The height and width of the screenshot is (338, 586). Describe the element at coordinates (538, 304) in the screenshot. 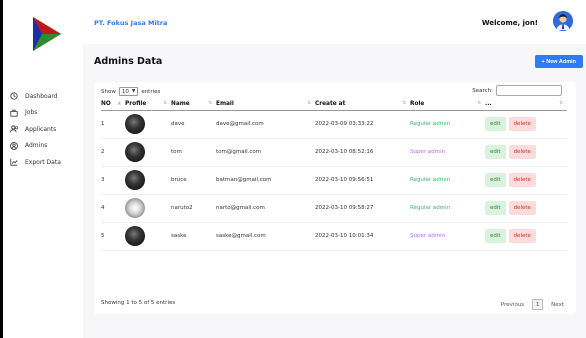

I see `page-button-current: 1` at that location.